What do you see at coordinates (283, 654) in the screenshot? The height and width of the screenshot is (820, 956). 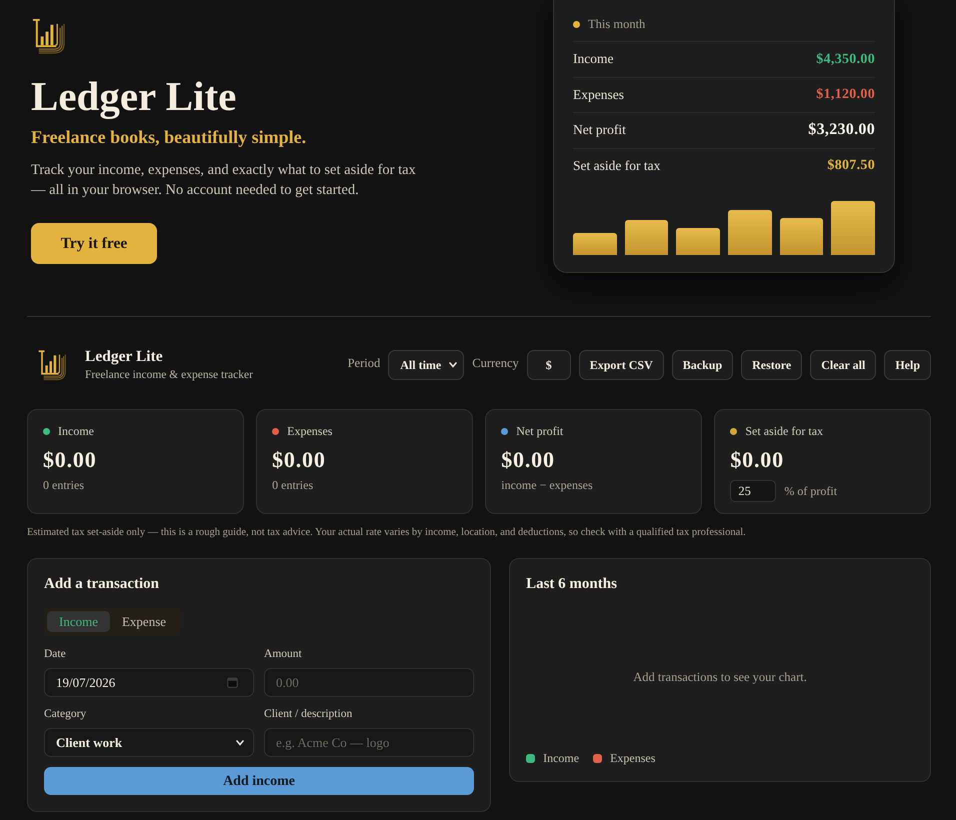 I see `field-label: Amount` at bounding box center [283, 654].